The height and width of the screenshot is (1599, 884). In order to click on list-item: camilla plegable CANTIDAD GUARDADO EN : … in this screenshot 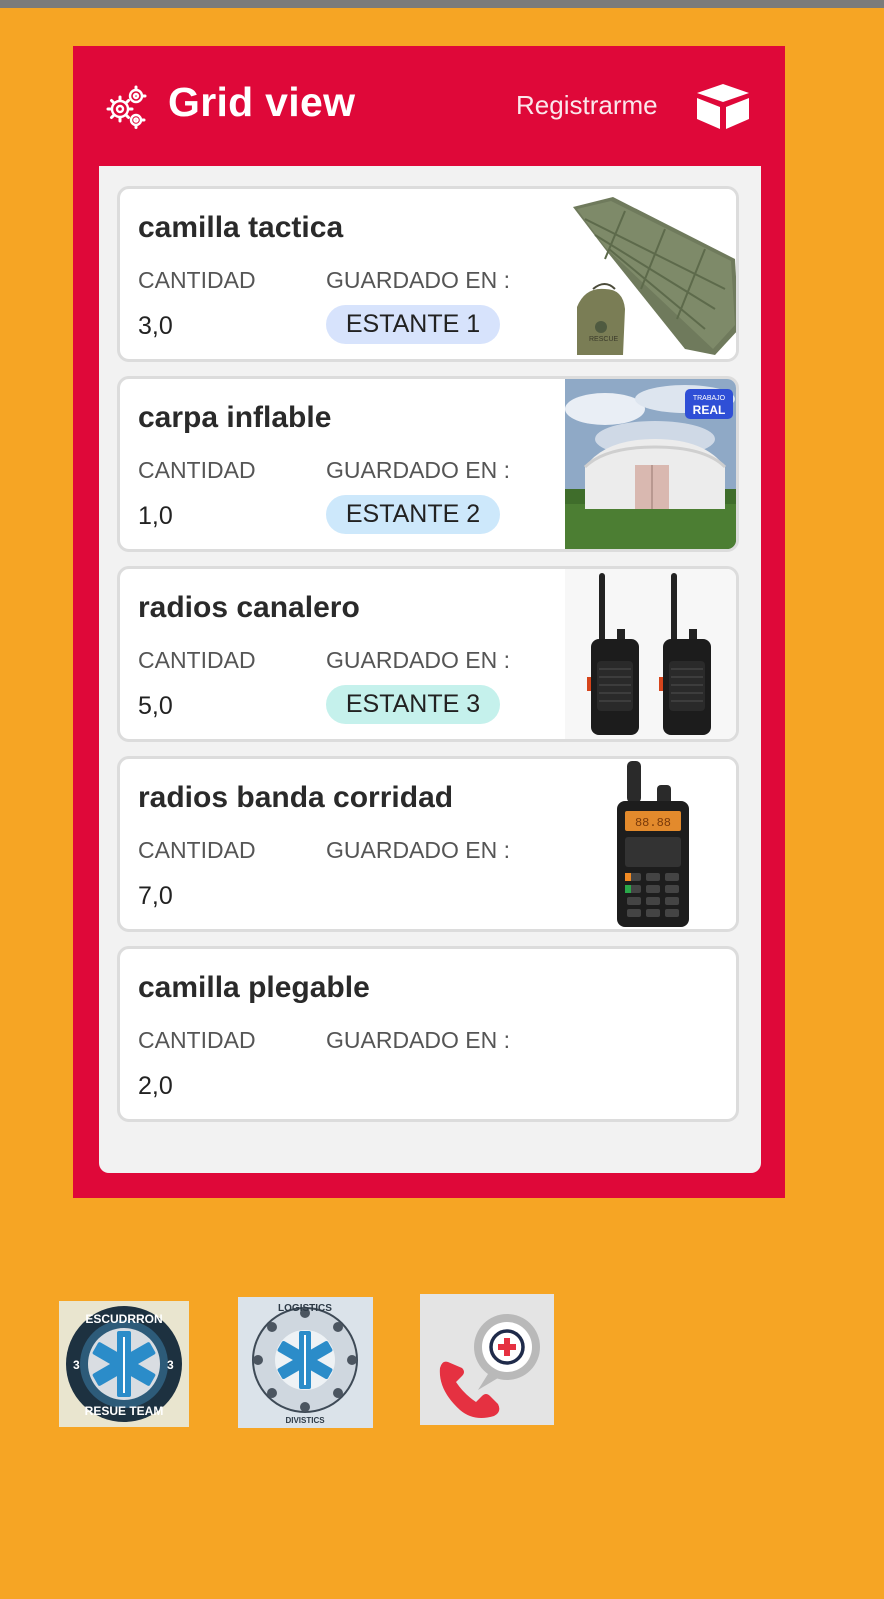, I will do `click(428, 1034)`.